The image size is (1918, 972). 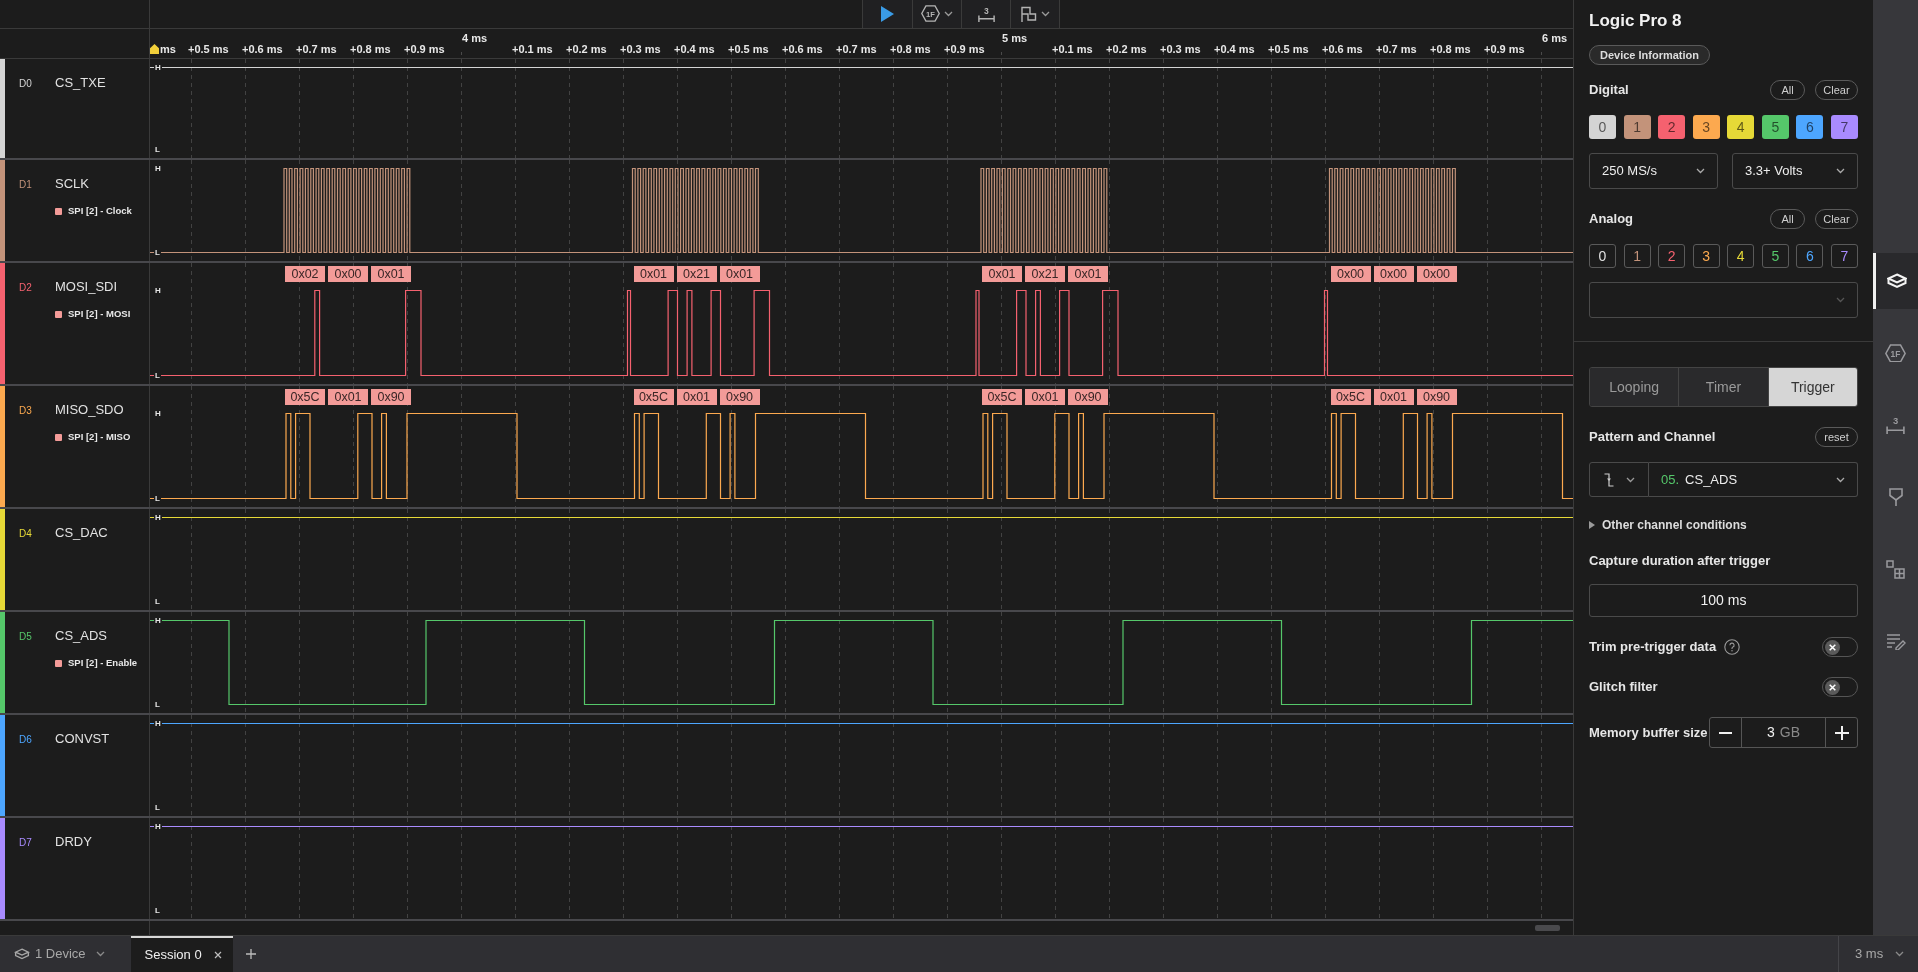 What do you see at coordinates (1812, 387) in the screenshot?
I see `capture-mode-tab: Trigger` at bounding box center [1812, 387].